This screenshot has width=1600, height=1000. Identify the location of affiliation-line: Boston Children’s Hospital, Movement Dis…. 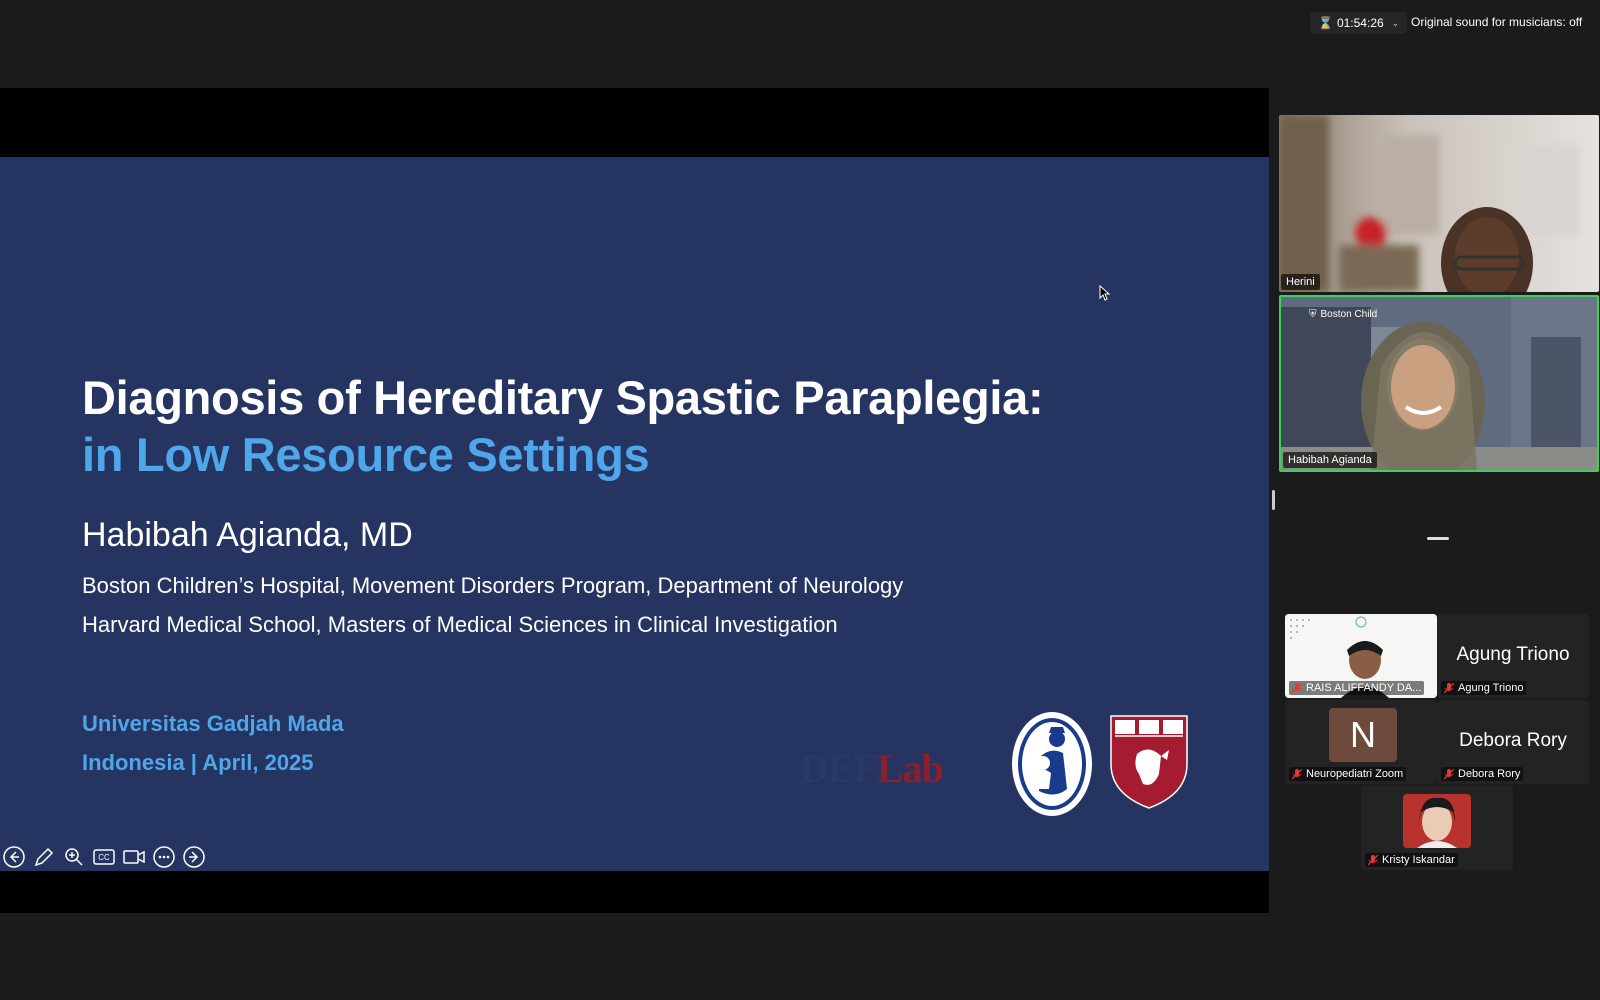
(493, 585).